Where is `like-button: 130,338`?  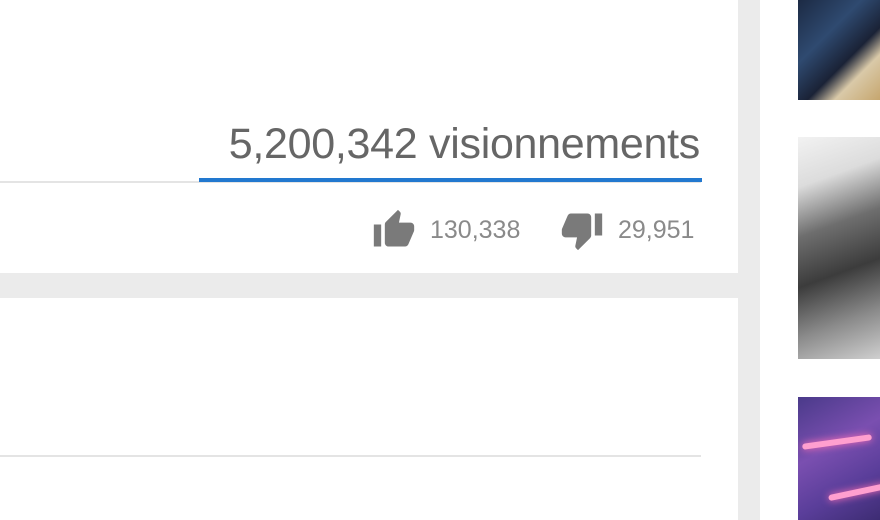 like-button: 130,338 is located at coordinates (446, 230).